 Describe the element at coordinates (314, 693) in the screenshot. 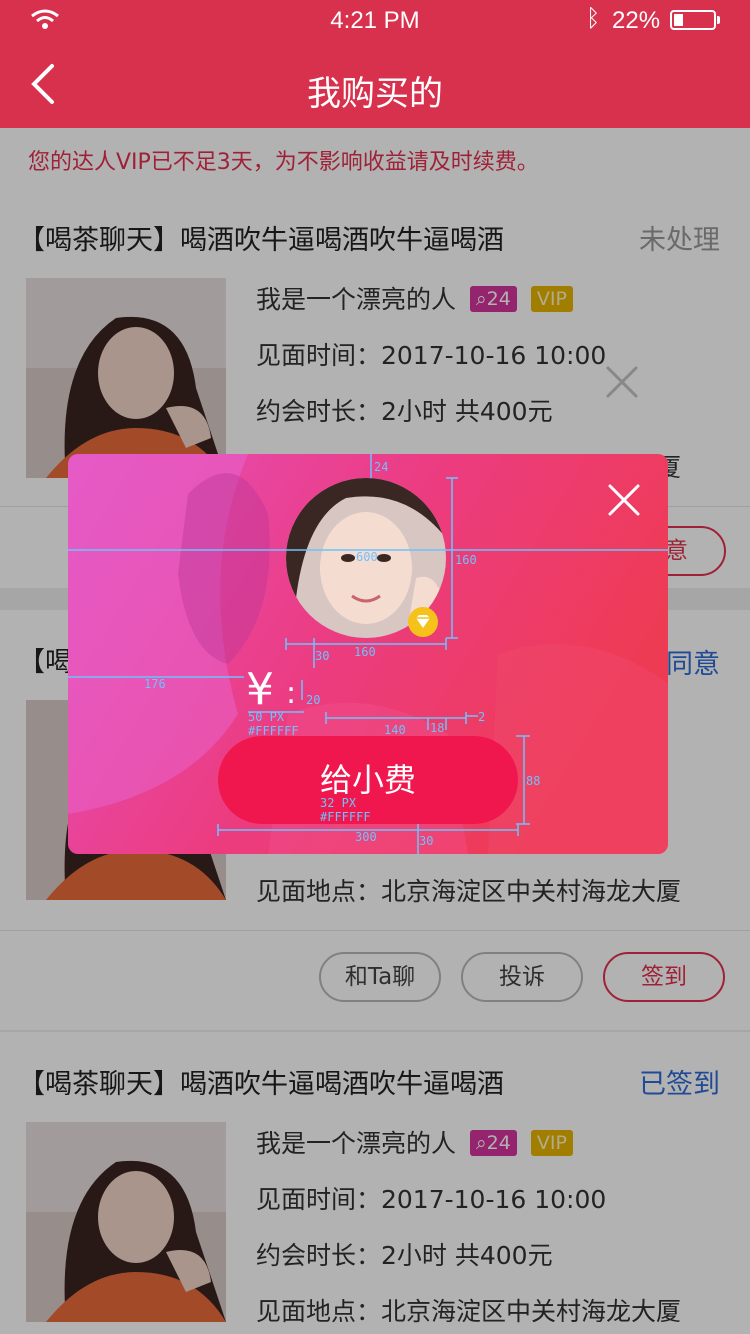

I see `tip-amount-input` at that location.